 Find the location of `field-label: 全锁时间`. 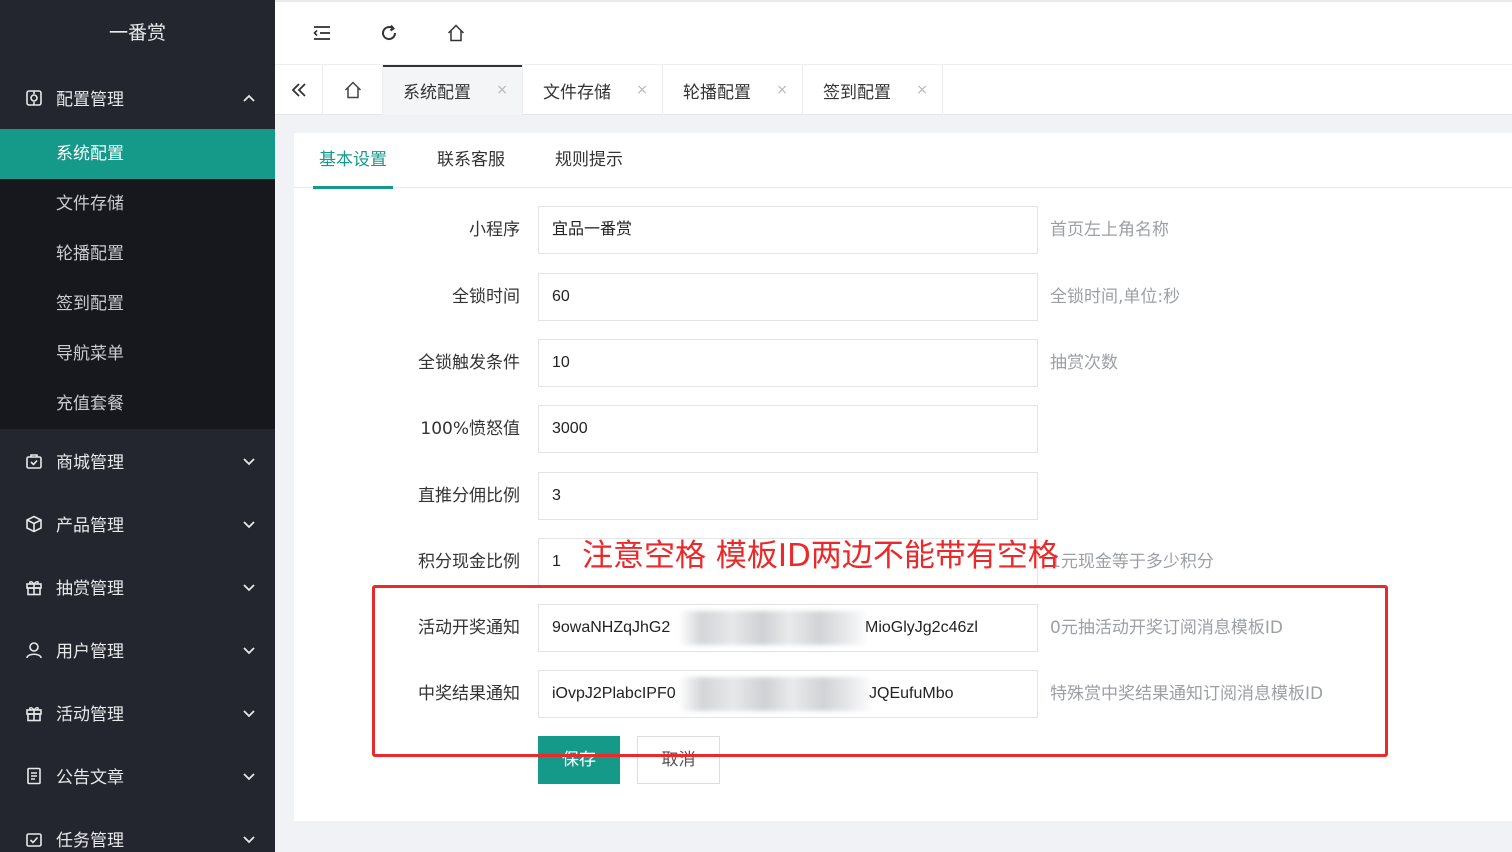

field-label: 全锁时间 is located at coordinates (486, 297).